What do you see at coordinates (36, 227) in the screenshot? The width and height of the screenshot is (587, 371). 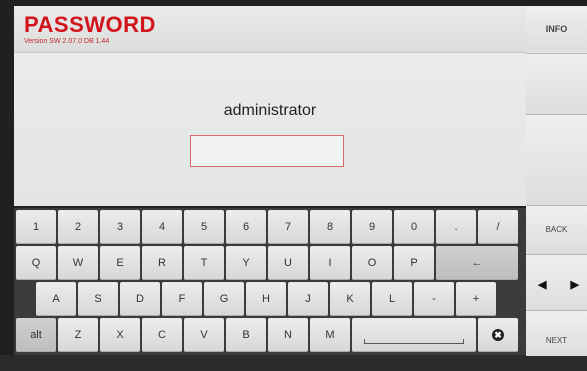 I see `key-1: 1` at bounding box center [36, 227].